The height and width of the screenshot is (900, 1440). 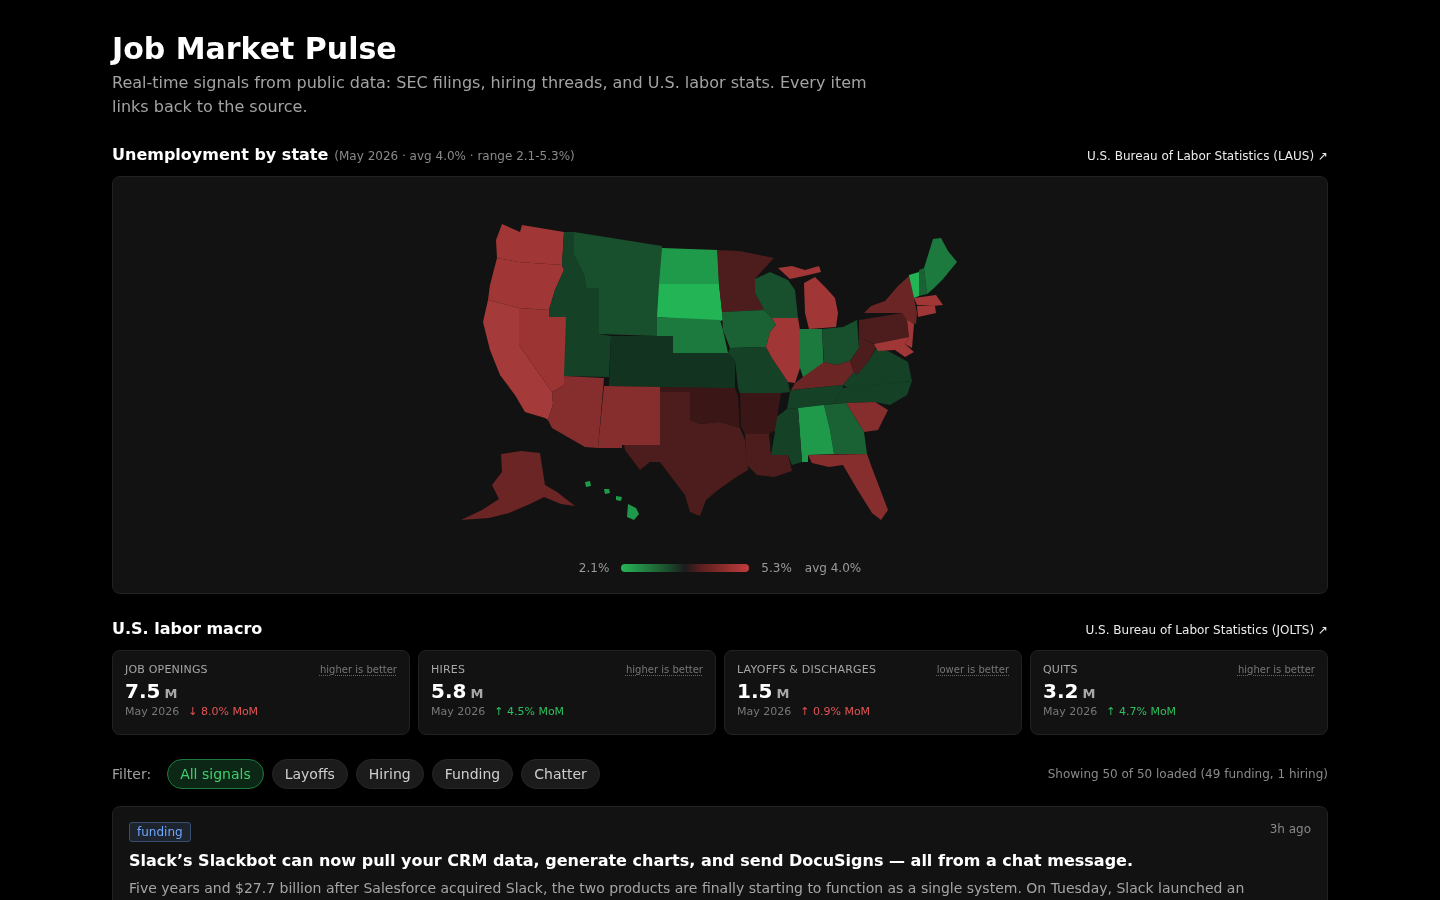 I want to click on metric-label: JOB OPENINGS, so click(x=166, y=669).